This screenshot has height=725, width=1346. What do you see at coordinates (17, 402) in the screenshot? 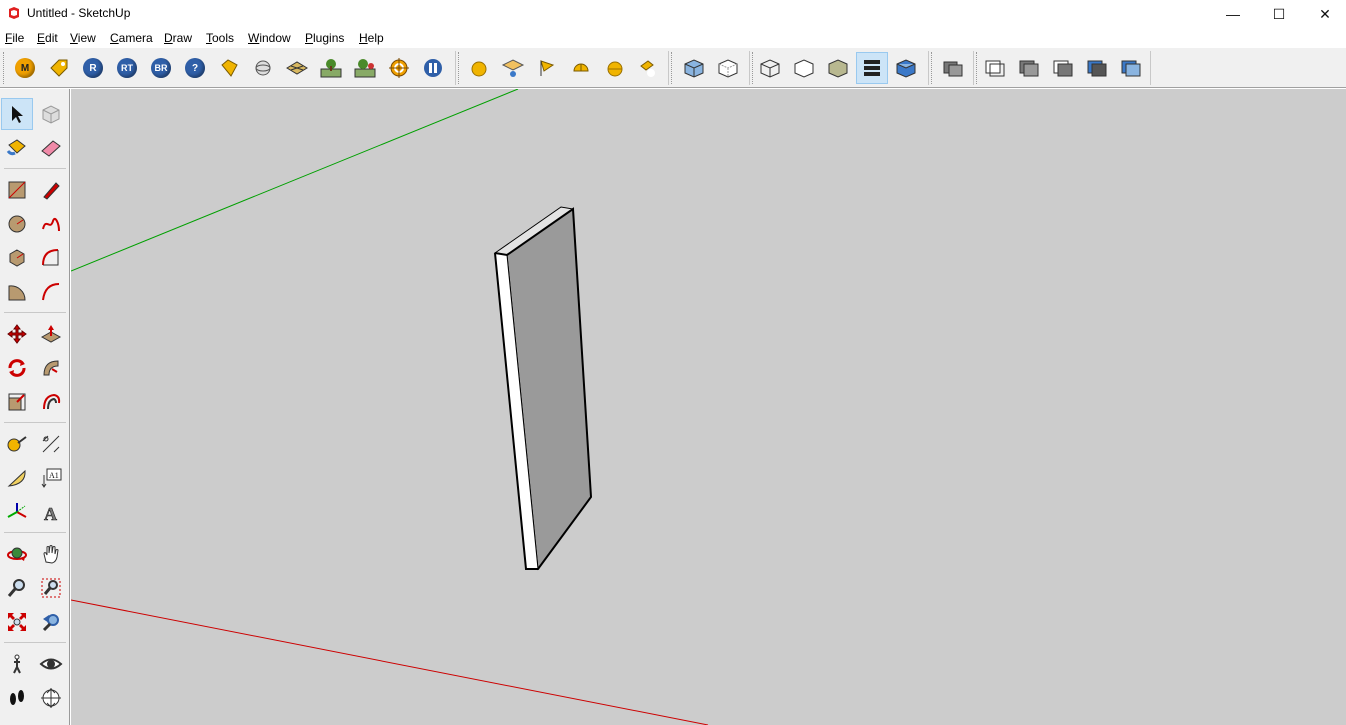
I see `scale-tool` at bounding box center [17, 402].